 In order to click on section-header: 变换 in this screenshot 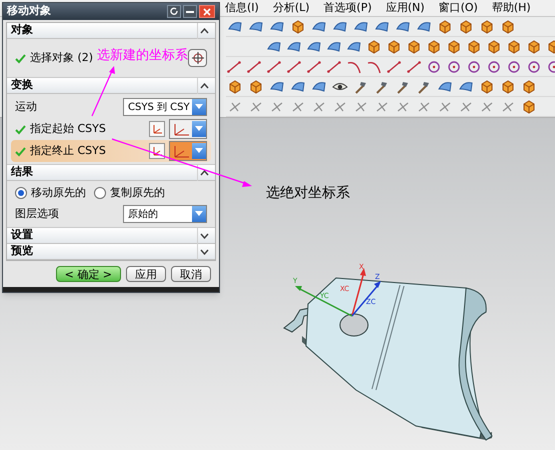, I will do `click(111, 86)`.